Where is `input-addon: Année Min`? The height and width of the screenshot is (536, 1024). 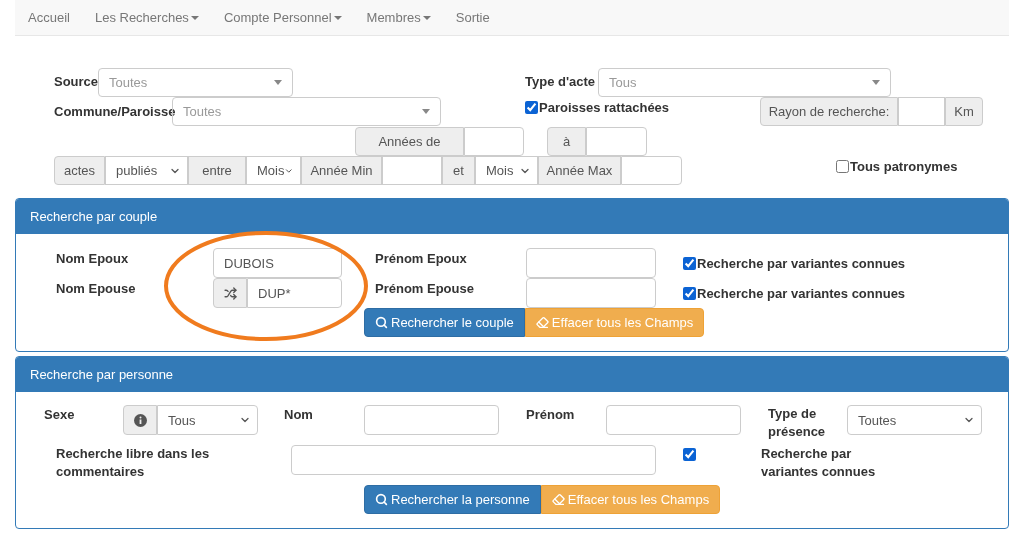
input-addon: Année Min is located at coordinates (341, 170).